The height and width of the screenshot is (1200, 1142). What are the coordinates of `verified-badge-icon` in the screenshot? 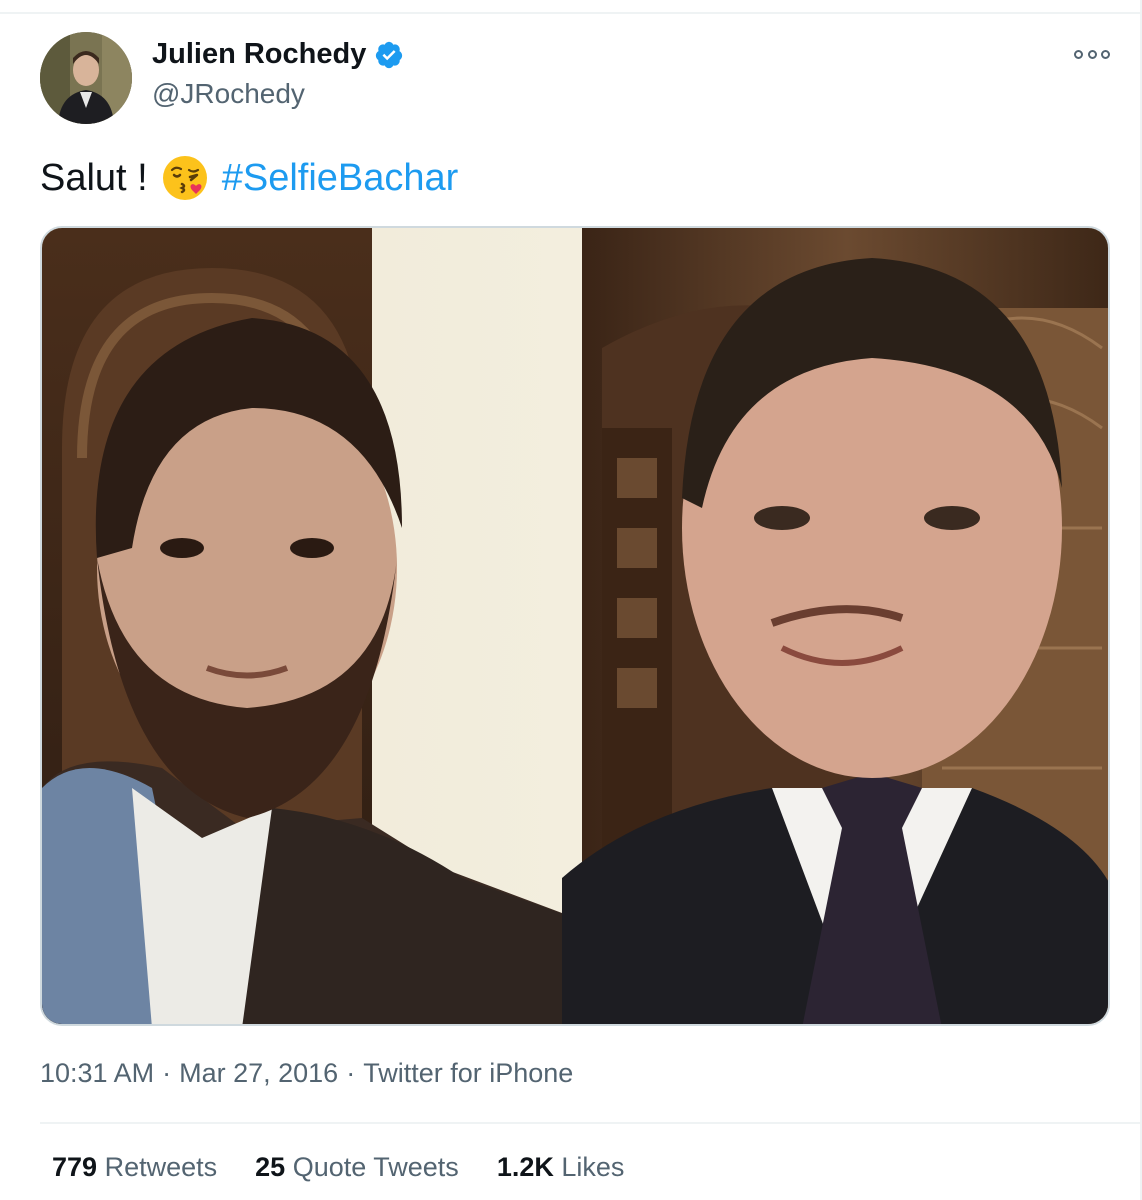 It's located at (389, 54).